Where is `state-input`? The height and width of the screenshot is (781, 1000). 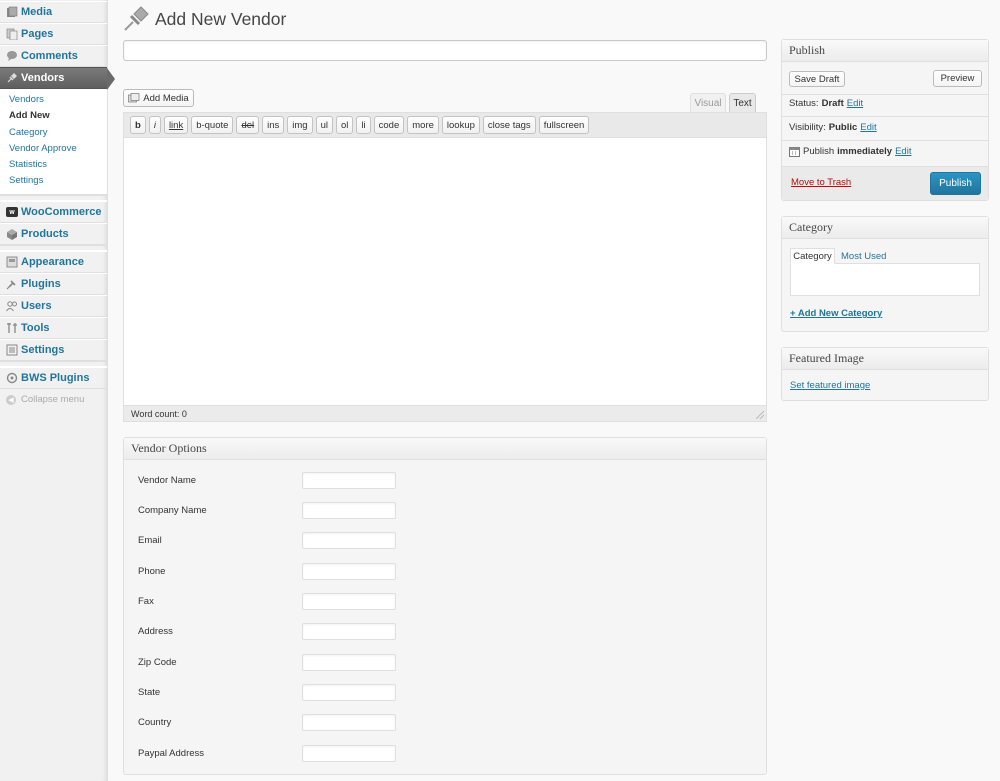
state-input is located at coordinates (349, 692).